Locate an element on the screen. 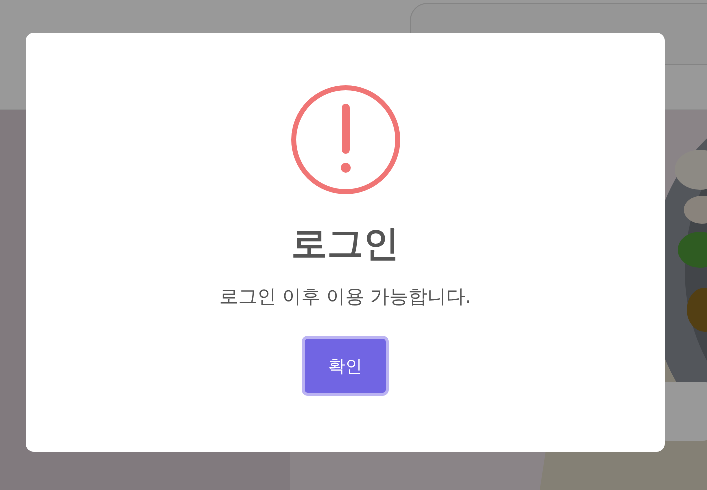  dialog-message: 로그인 이후 이용 가능합니다. is located at coordinates (345, 297).